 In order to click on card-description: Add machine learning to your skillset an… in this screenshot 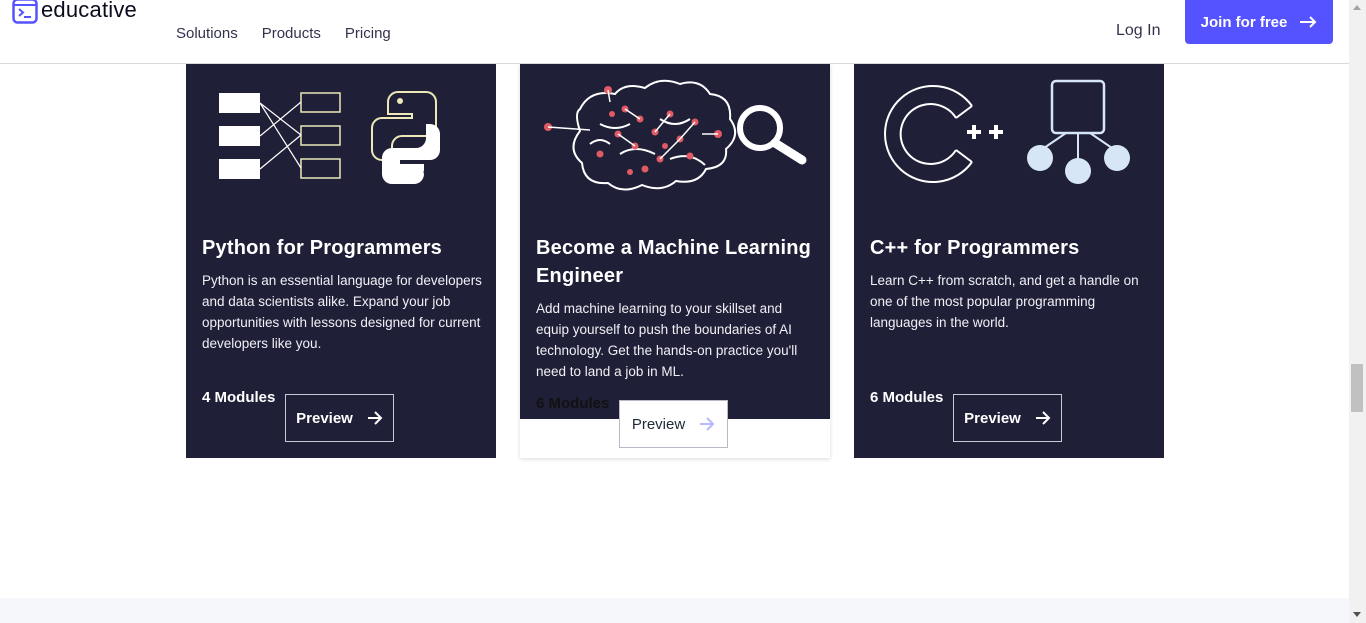, I will do `click(667, 340)`.